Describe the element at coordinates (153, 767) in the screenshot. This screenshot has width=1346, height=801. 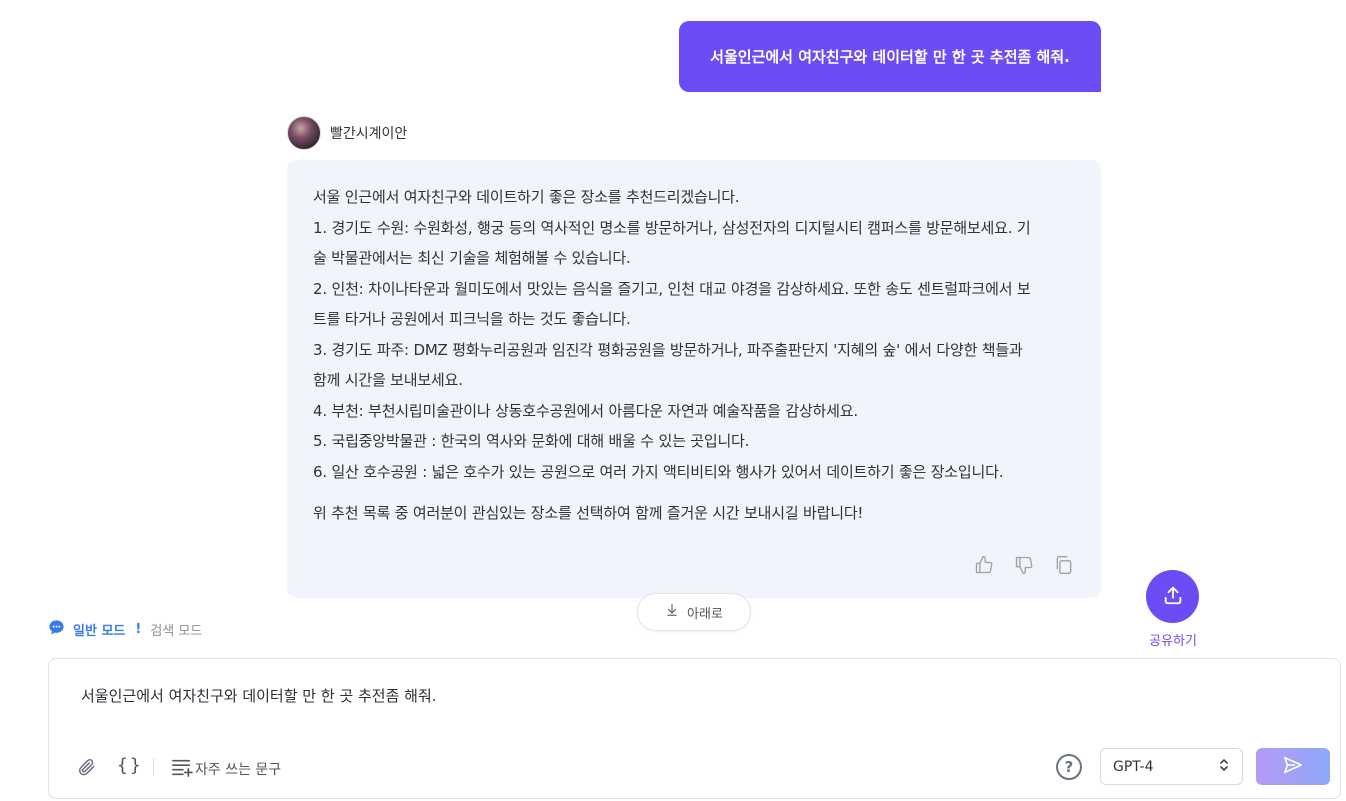
I see `toolbar-divider` at that location.